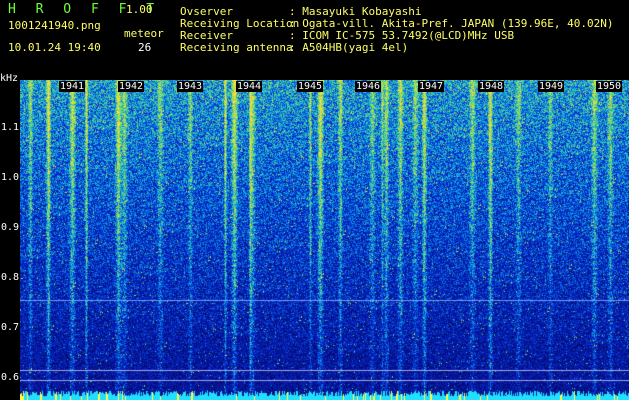 Image resolution: width=629 pixels, height=400 pixels. What do you see at coordinates (609, 86) in the screenshot?
I see `x-tick-label: 1950` at bounding box center [609, 86].